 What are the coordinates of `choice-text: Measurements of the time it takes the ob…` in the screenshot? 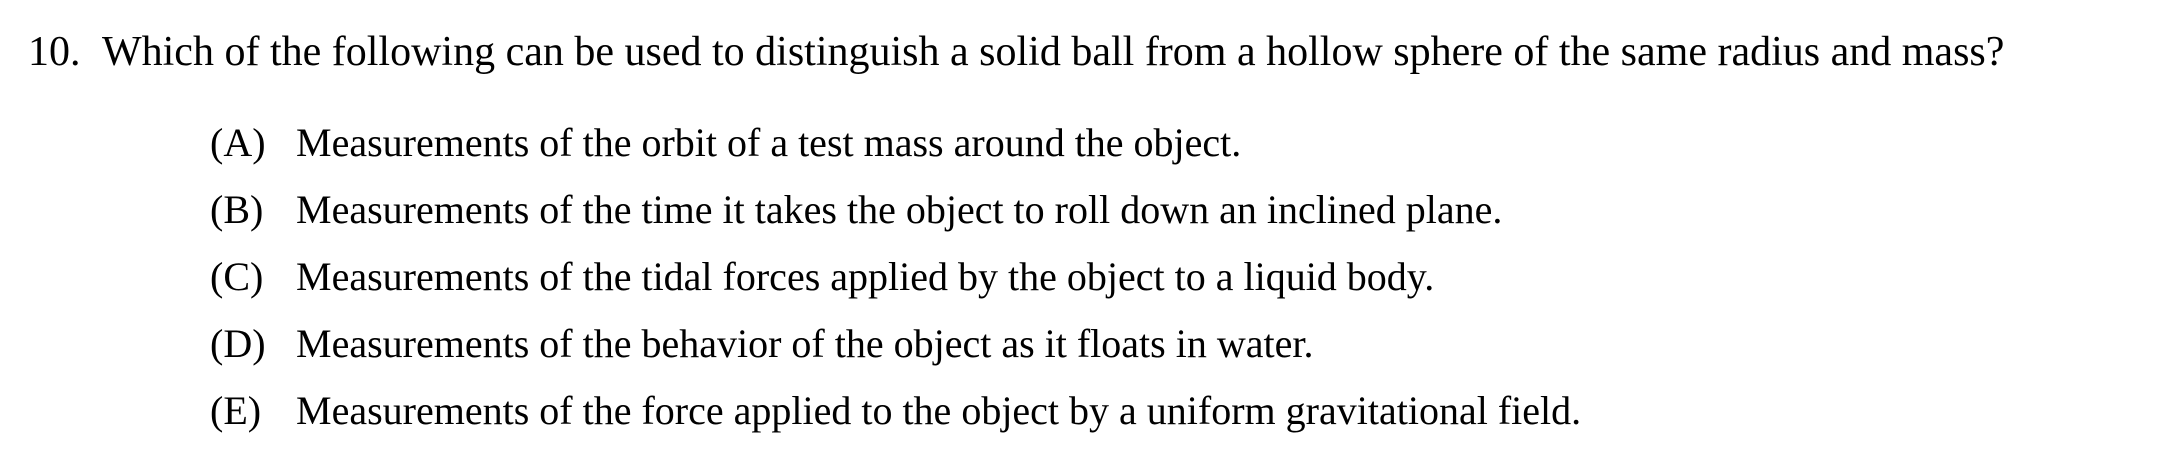 It's located at (899, 209).